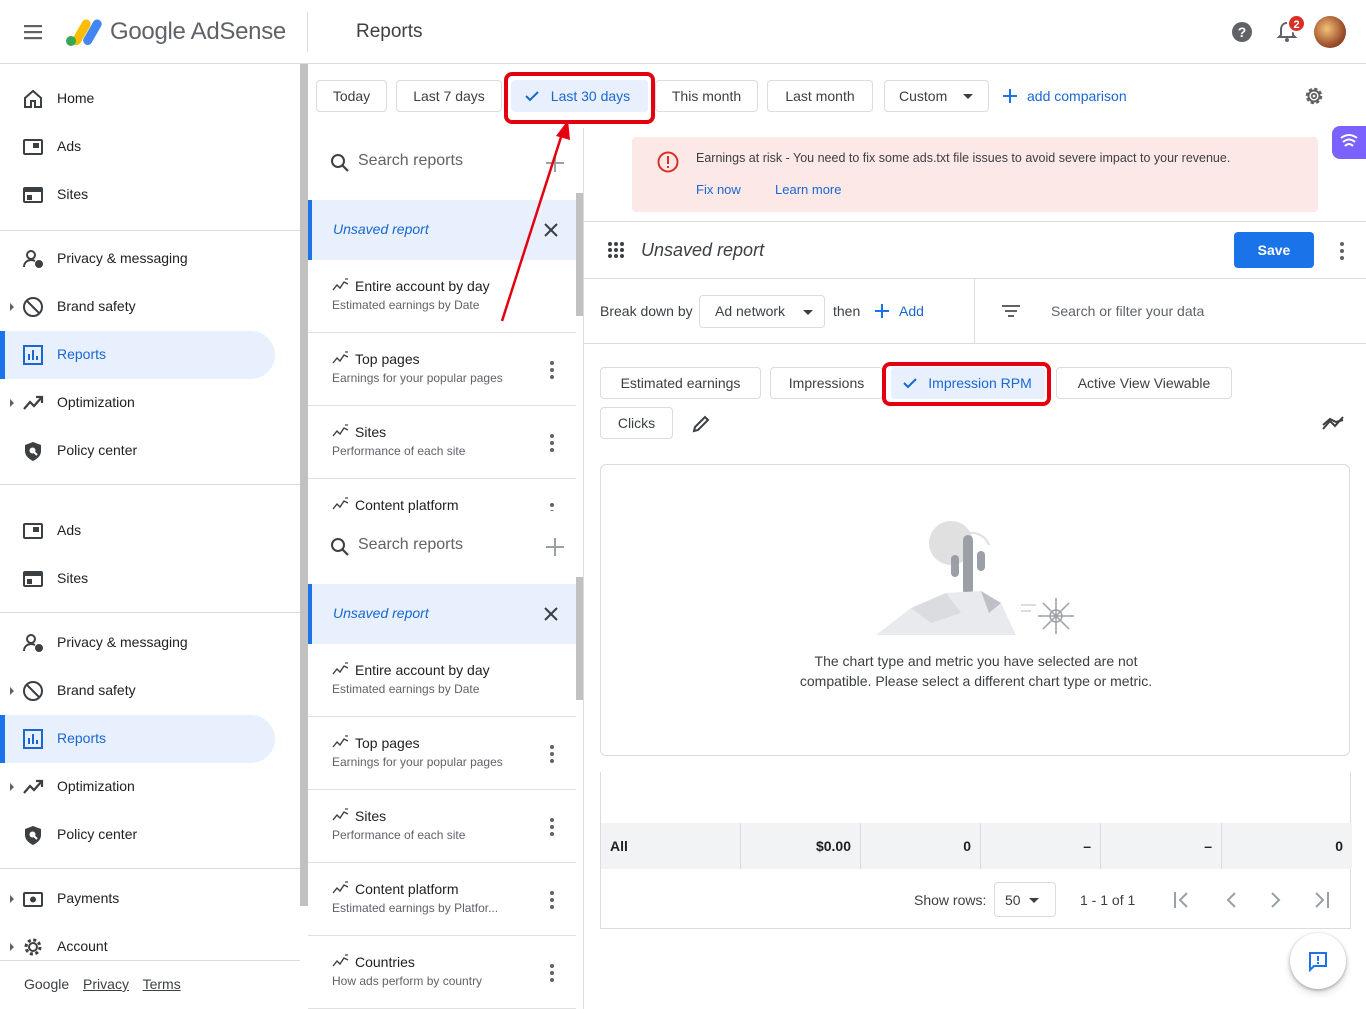 The width and height of the screenshot is (1366, 1009). Describe the element at coordinates (750, 311) in the screenshot. I see `dimension-value: Ad network` at that location.